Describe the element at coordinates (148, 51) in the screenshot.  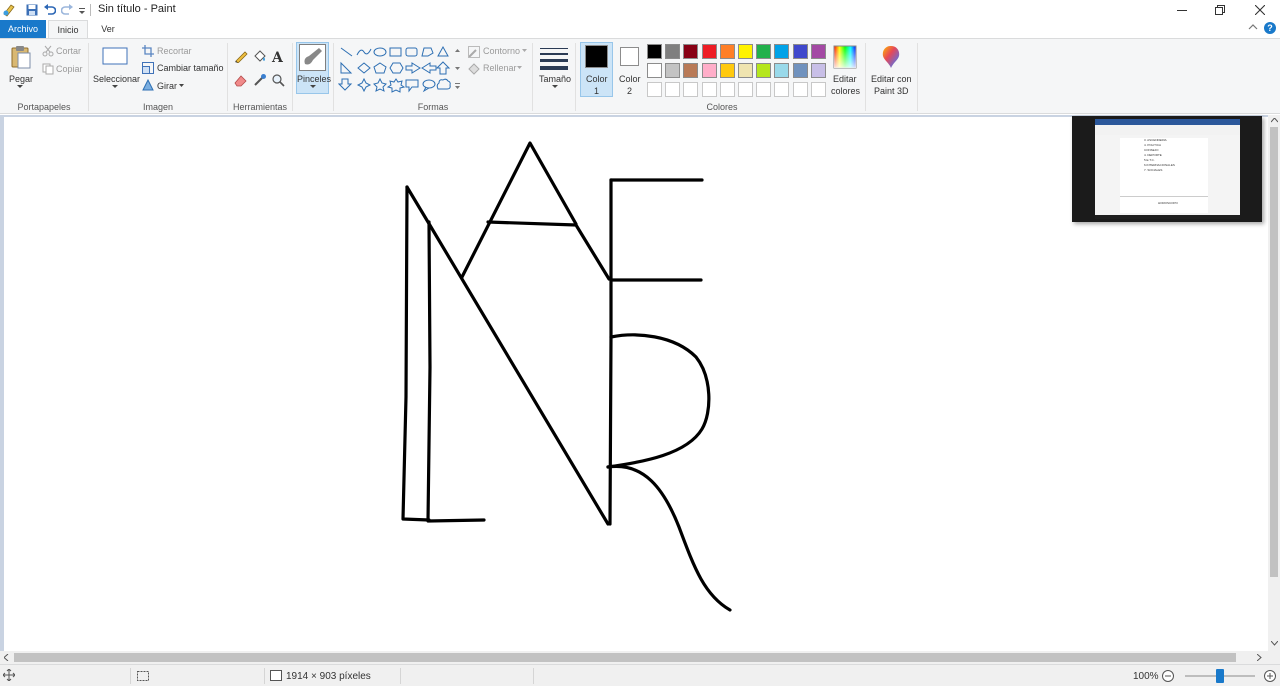
I see `crop-icon` at that location.